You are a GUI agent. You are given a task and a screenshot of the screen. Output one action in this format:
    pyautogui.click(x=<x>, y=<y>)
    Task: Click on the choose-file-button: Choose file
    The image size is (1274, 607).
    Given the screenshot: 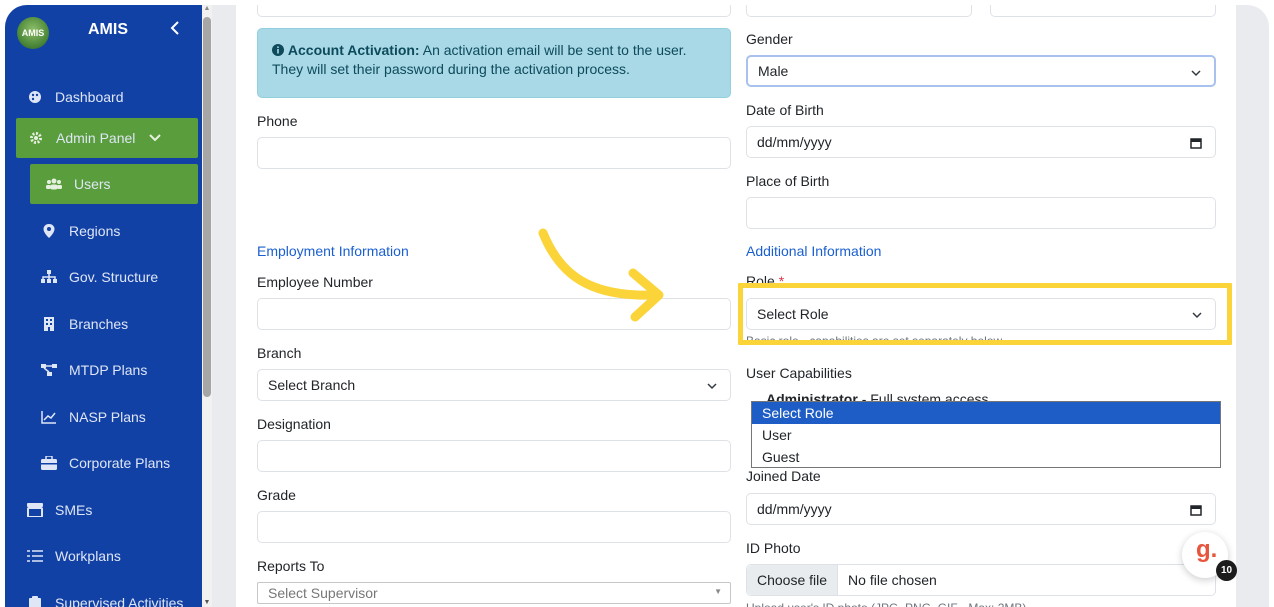 What is the action you would take?
    pyautogui.click(x=793, y=580)
    